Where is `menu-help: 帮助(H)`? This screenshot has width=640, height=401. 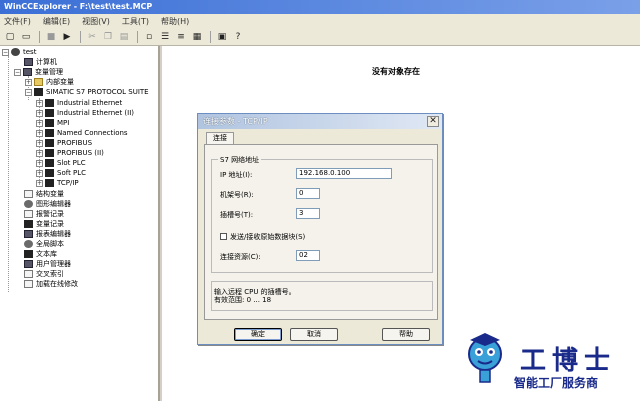 menu-help: 帮助(H) is located at coordinates (175, 21).